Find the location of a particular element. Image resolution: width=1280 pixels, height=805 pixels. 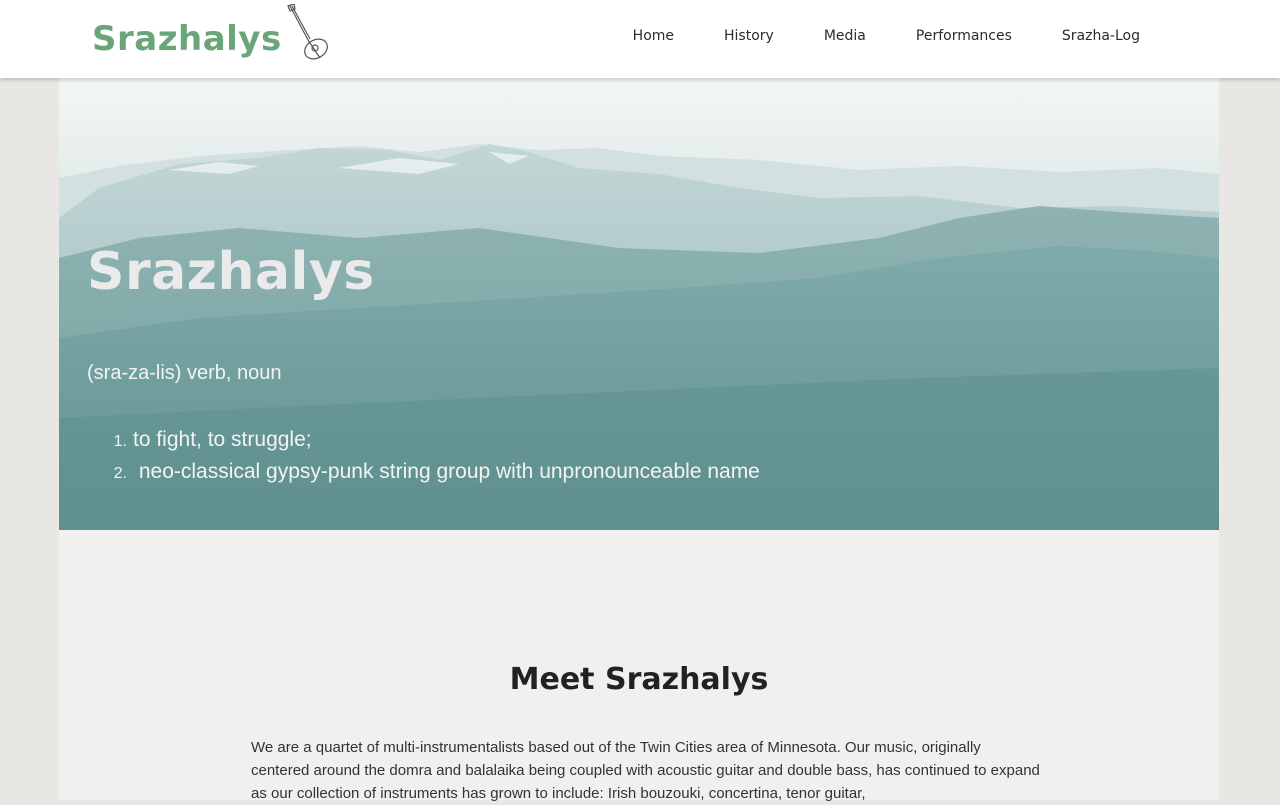

meaning-text: to fight, to struggle; is located at coordinates (222, 439).